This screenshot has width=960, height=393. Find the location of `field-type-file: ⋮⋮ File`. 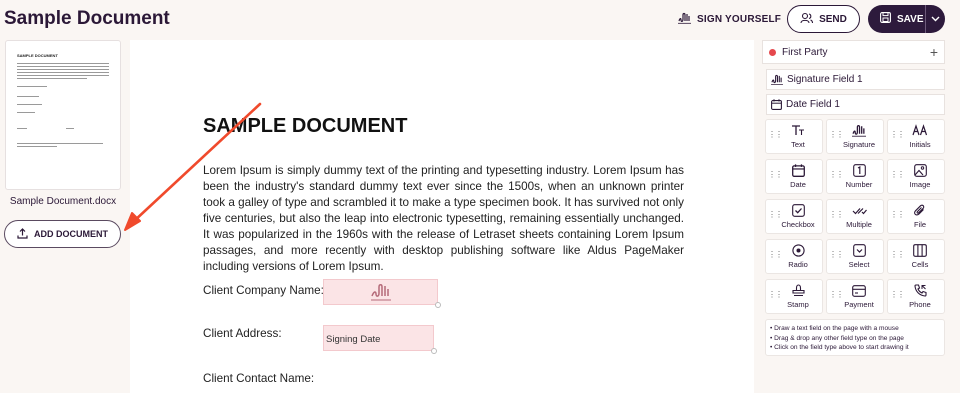

field-type-file: ⋮⋮ File is located at coordinates (916, 216).